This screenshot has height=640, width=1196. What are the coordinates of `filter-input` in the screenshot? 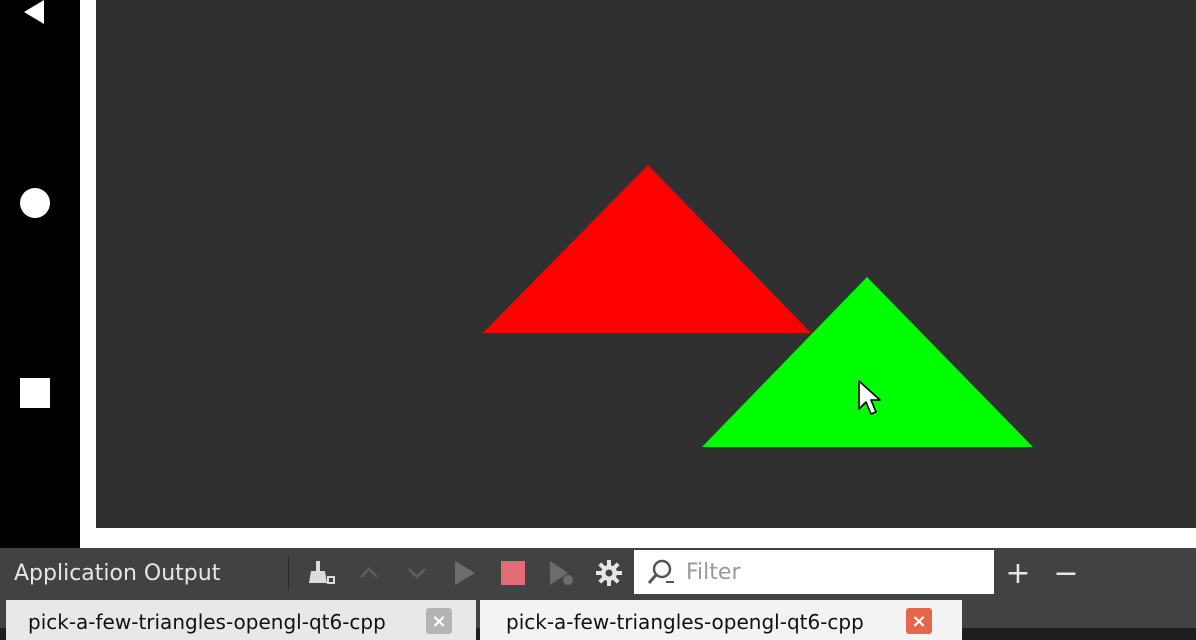 It's located at (836, 572).